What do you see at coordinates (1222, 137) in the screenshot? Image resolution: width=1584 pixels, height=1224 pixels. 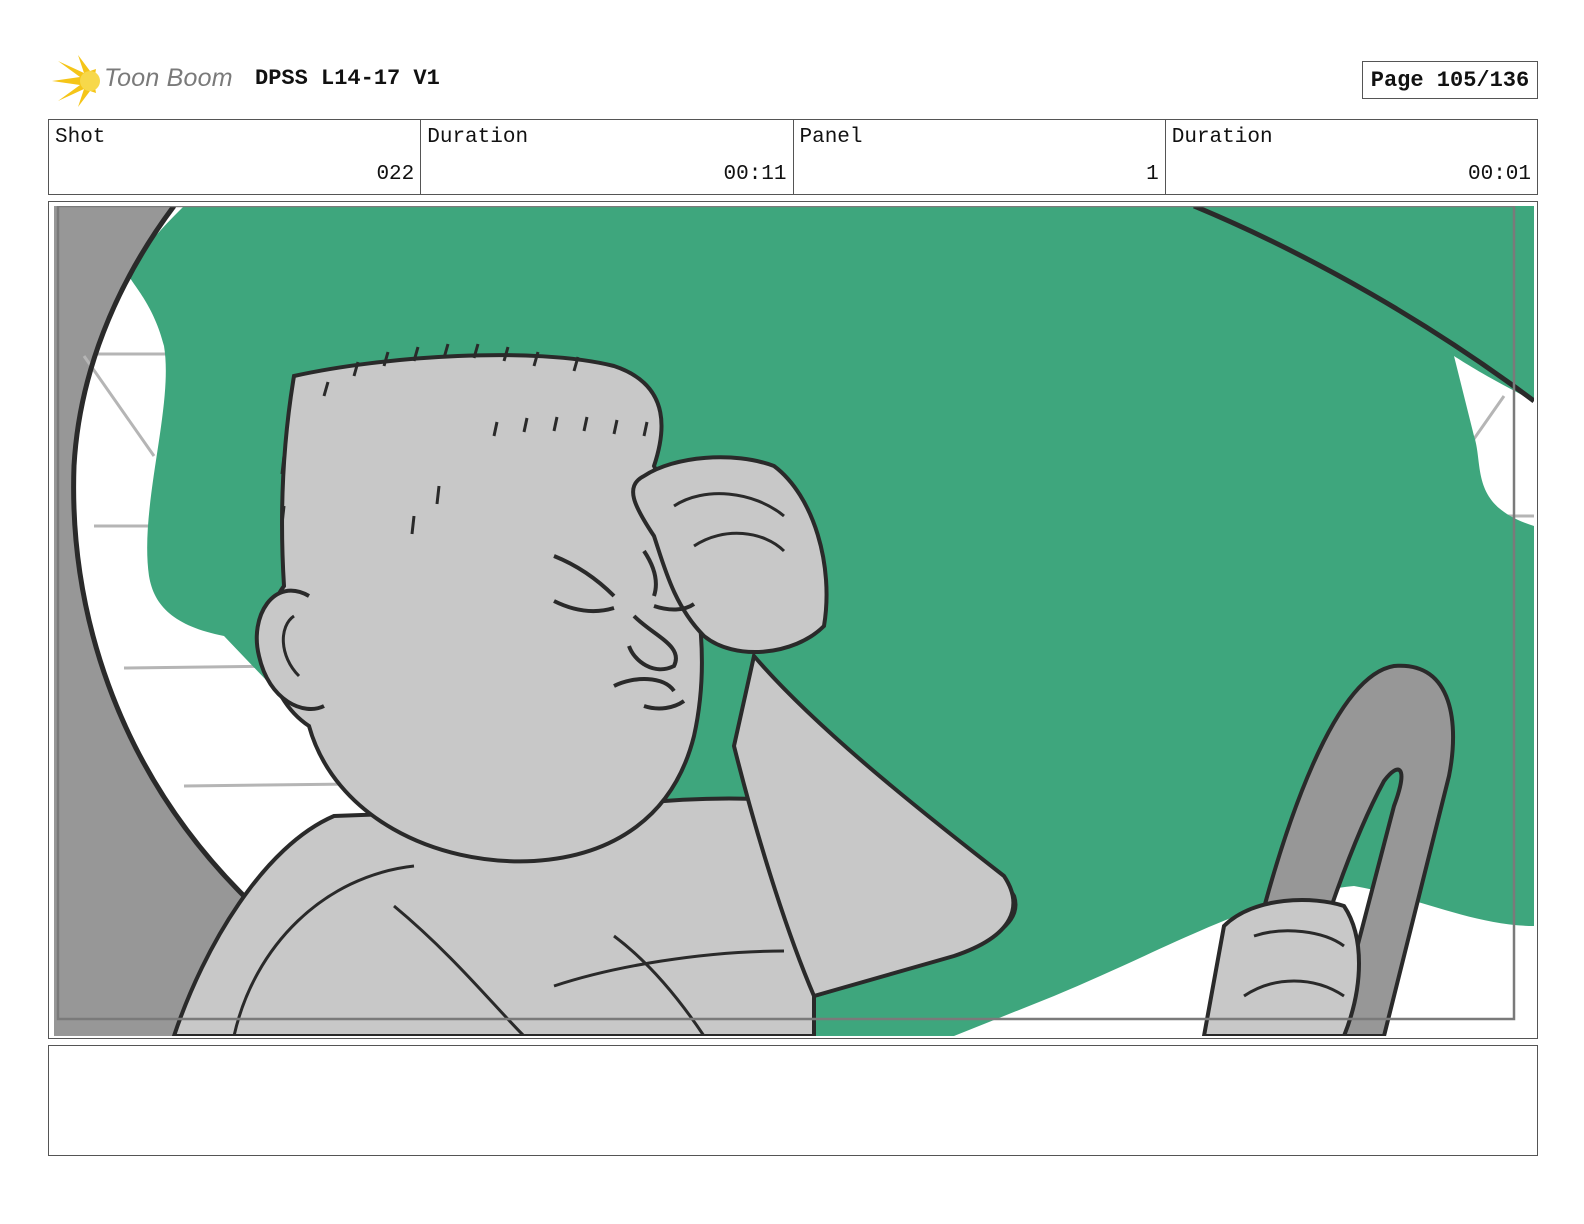 I see `panel-duration-label: Duration` at bounding box center [1222, 137].